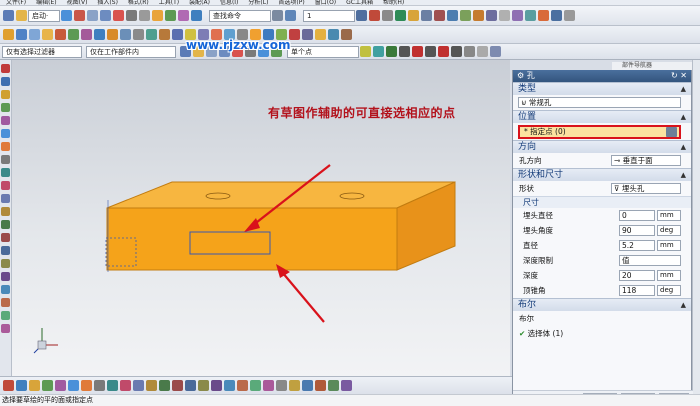  What do you see at coordinates (144, 15) in the screenshot?
I see `redo-icon` at bounding box center [144, 15].